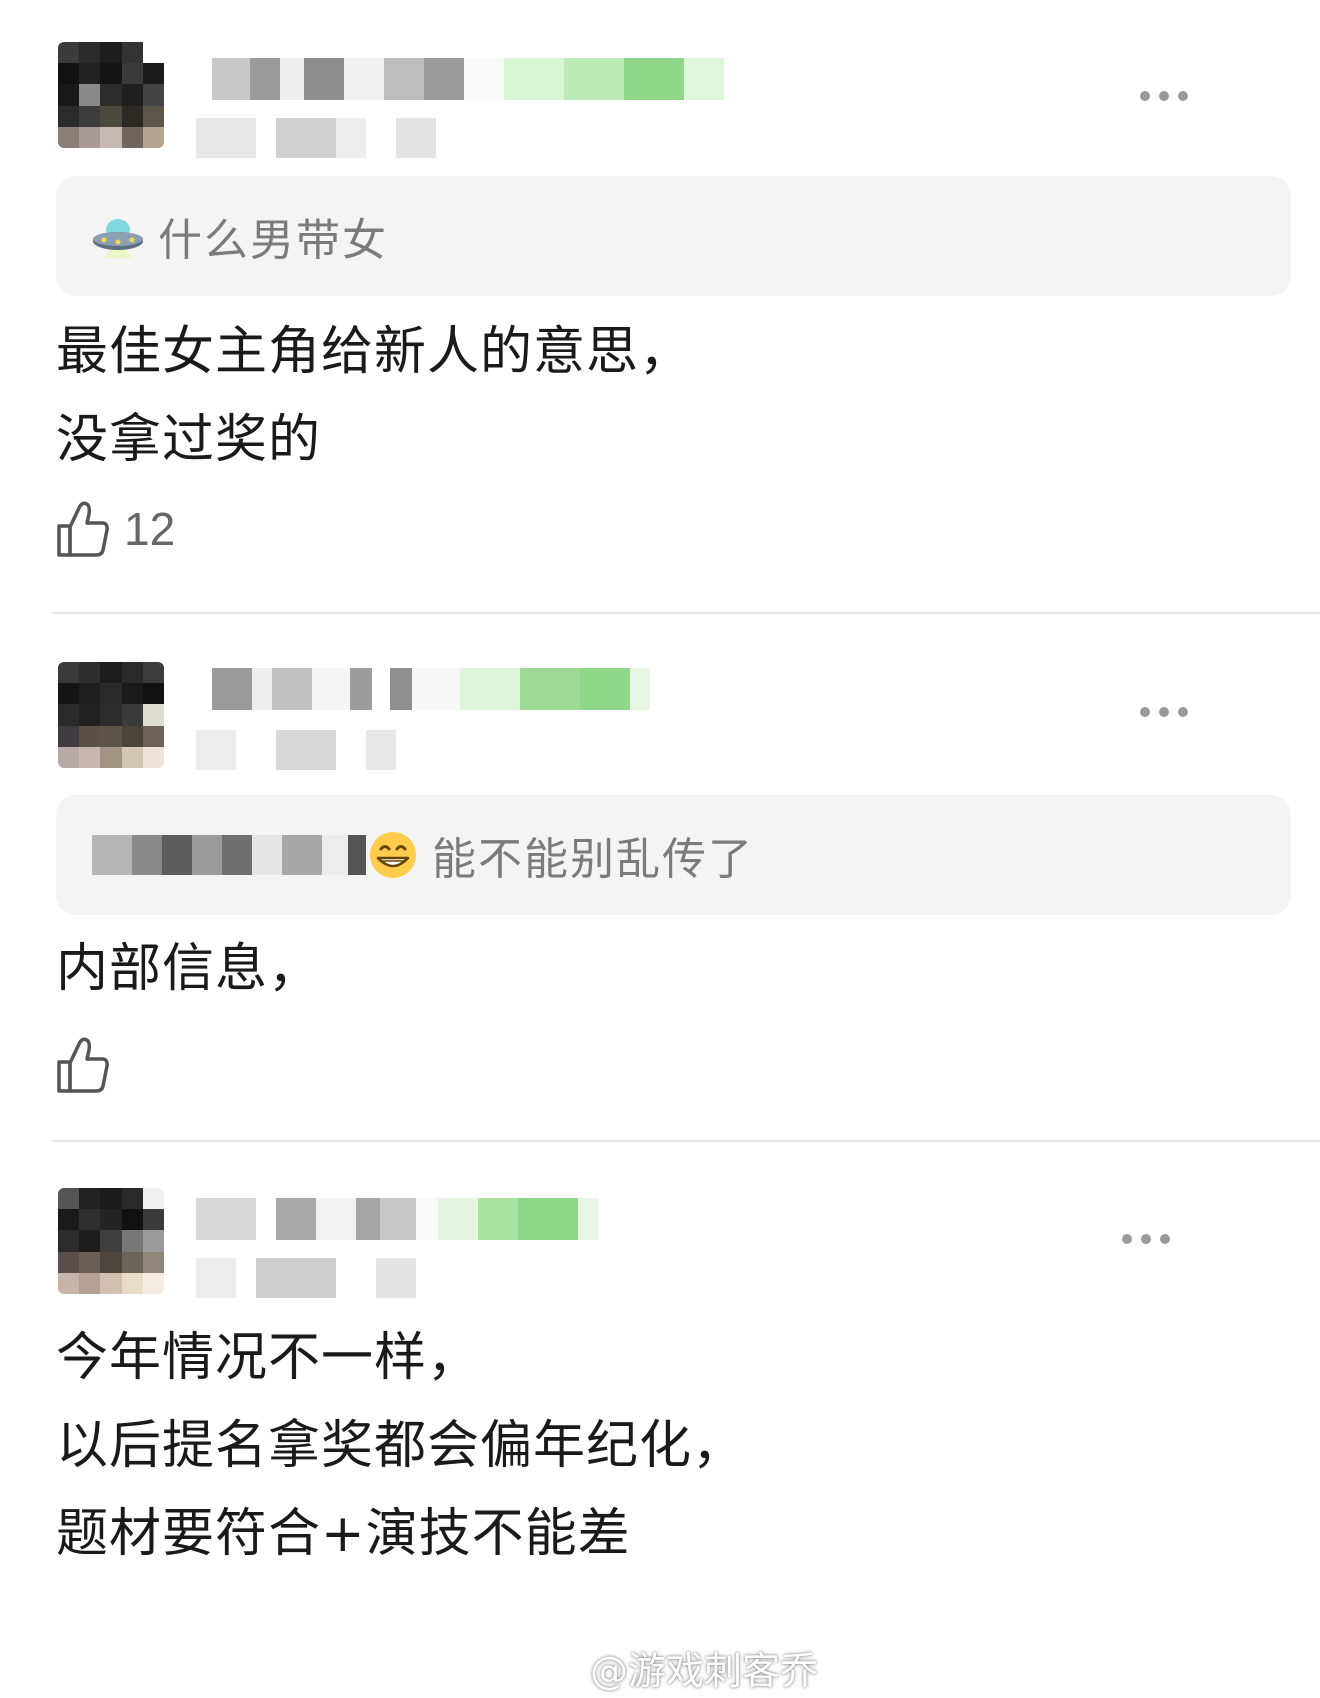 This screenshot has height=1698, width=1320. Describe the element at coordinates (111, 1241) in the screenshot. I see `avatar` at that location.